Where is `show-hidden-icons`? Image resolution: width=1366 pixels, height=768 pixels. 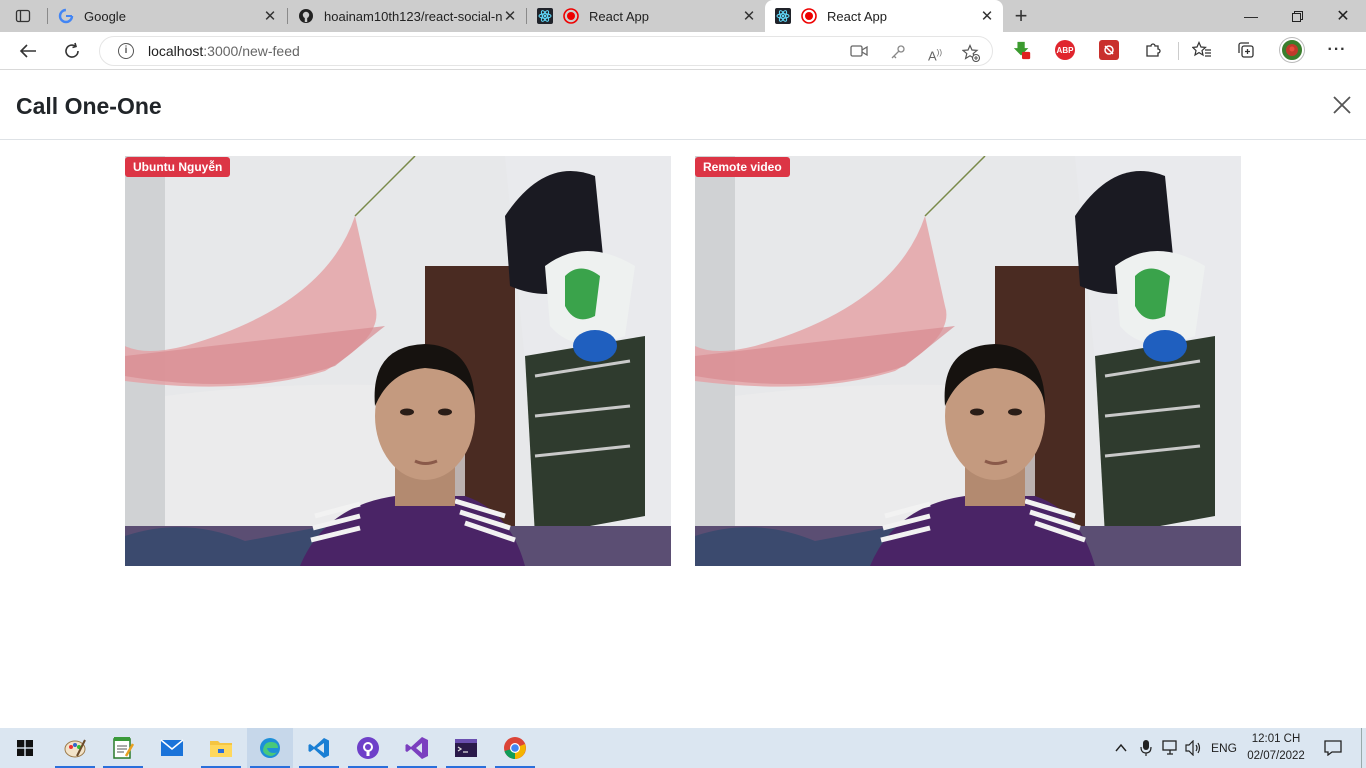 show-hidden-icons is located at coordinates (1121, 748).